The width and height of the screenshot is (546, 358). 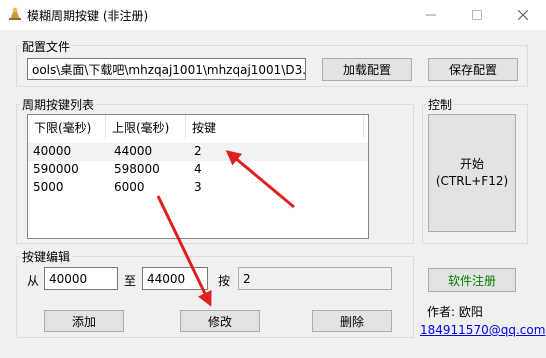 I want to click on maximize-button, so click(x=477, y=15).